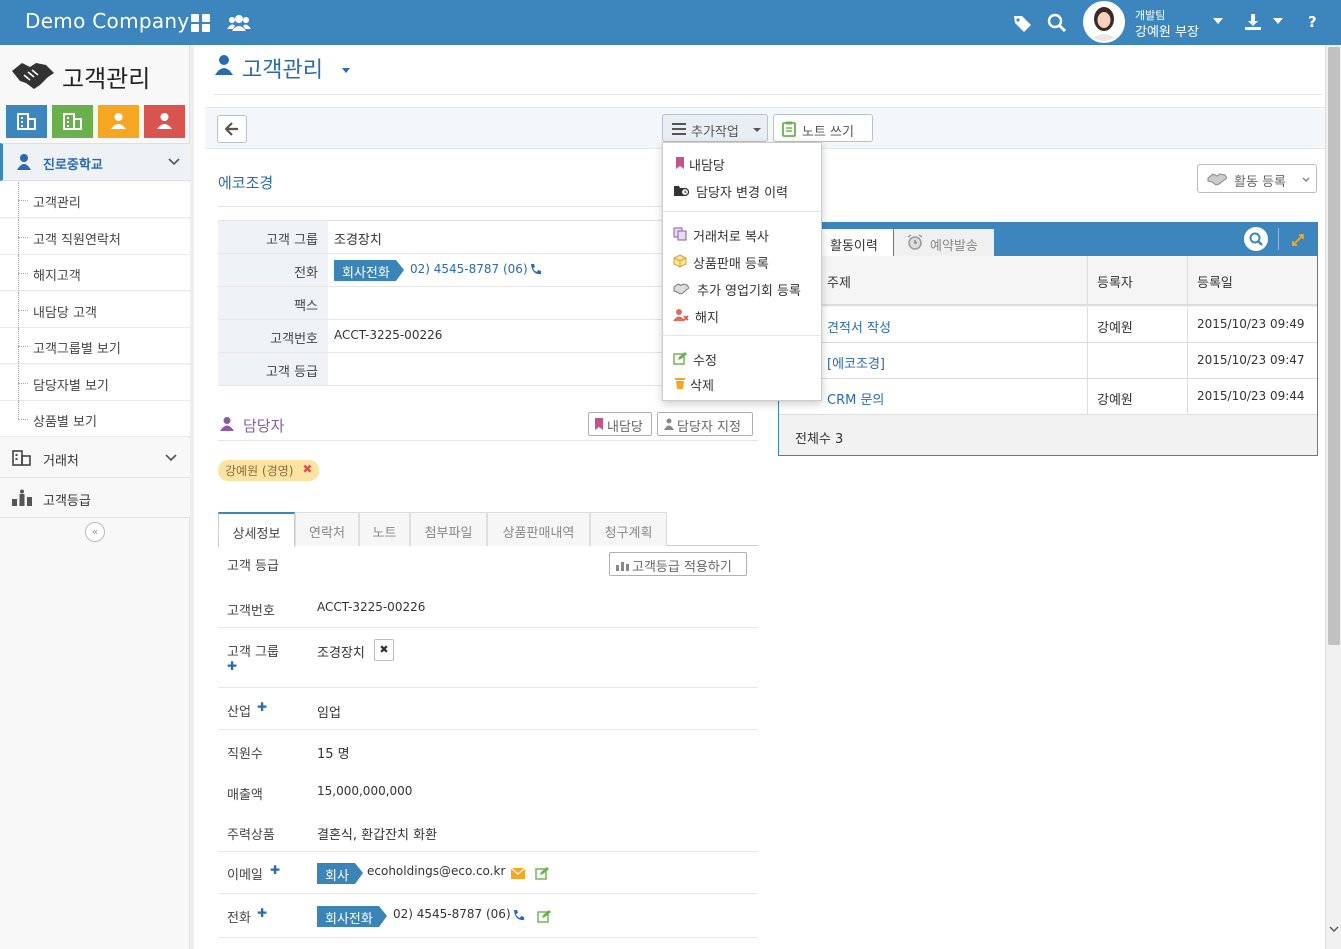 The image size is (1341, 949). I want to click on sidebar-item-grades: 고객등급, so click(95, 498).